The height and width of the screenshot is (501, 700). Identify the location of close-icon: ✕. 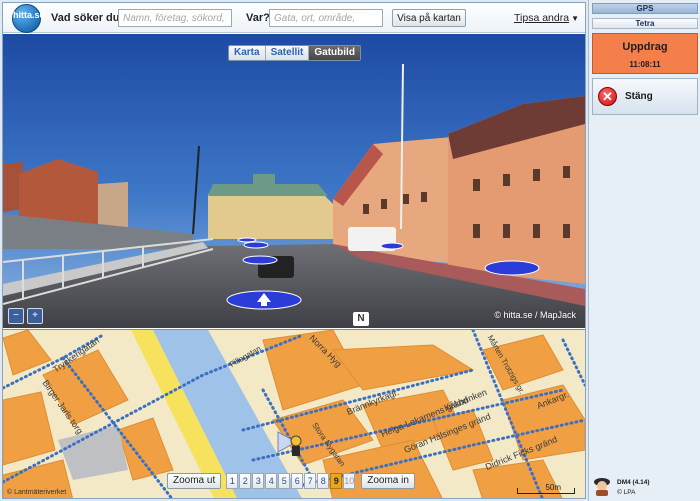
(607, 96).